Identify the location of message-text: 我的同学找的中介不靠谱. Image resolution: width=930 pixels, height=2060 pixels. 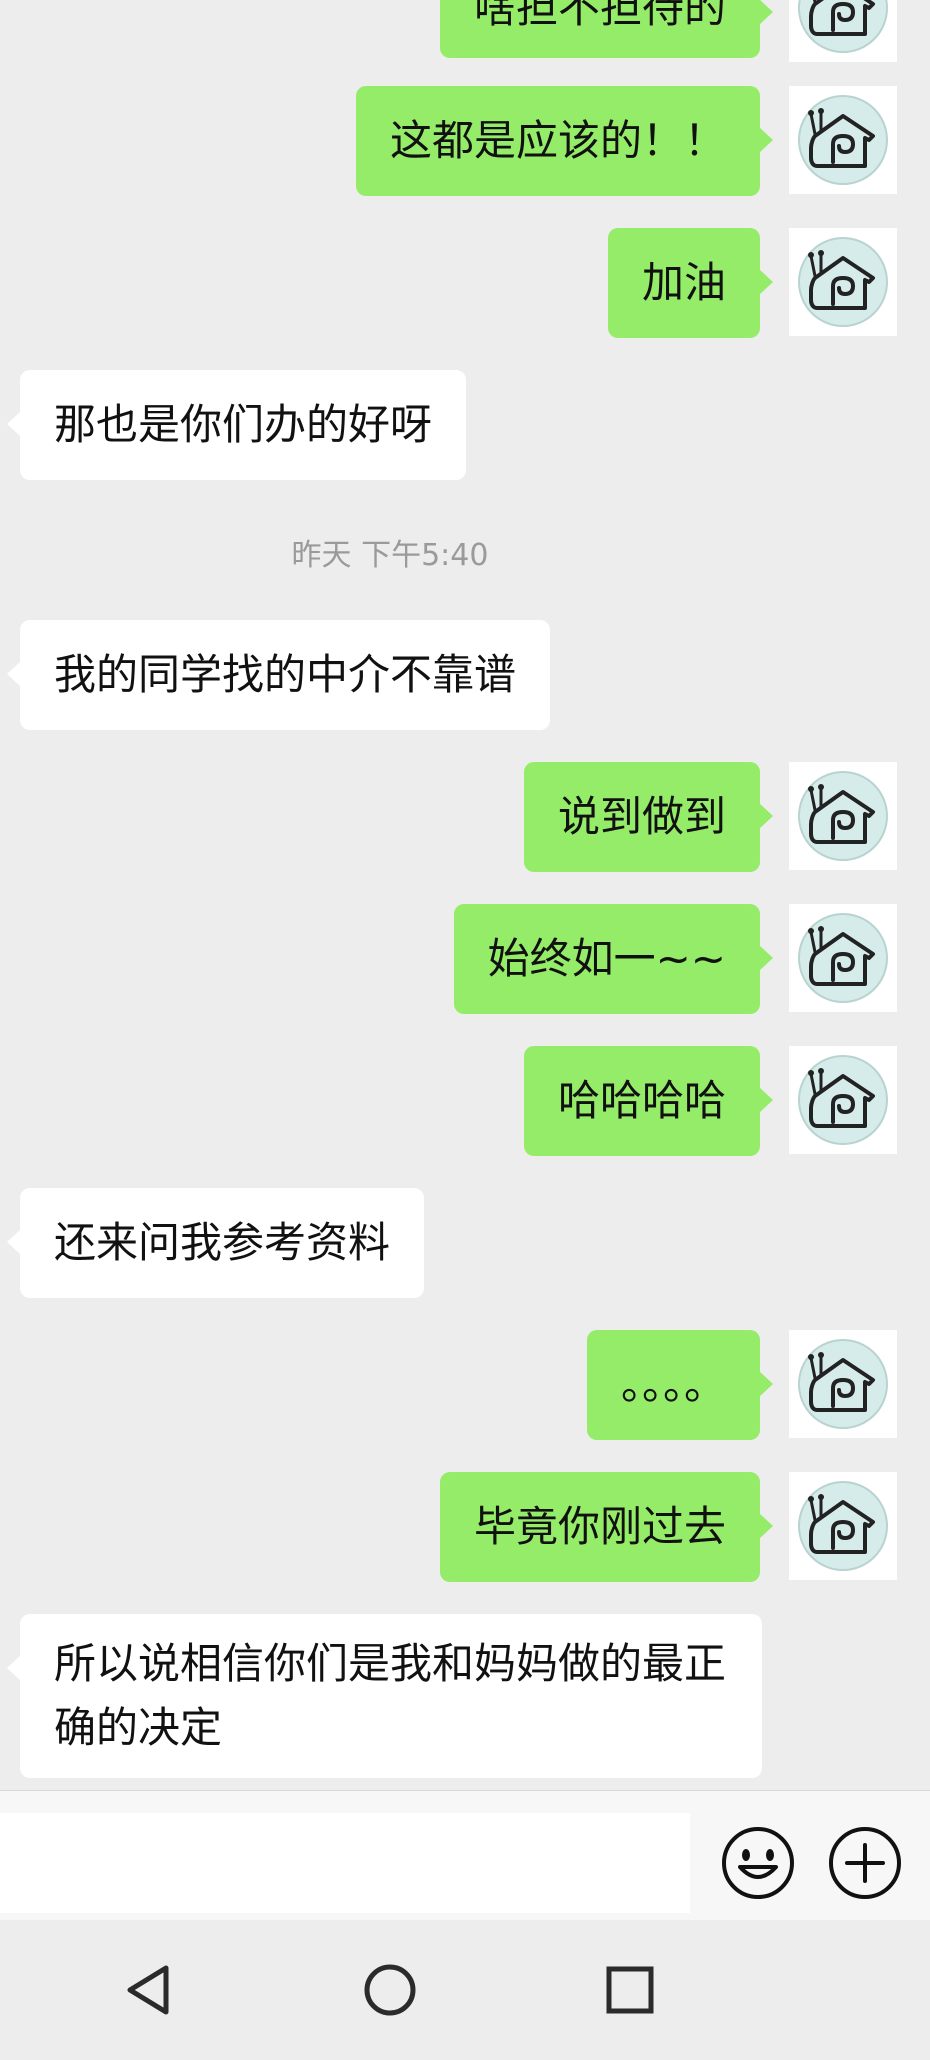
(285, 674).